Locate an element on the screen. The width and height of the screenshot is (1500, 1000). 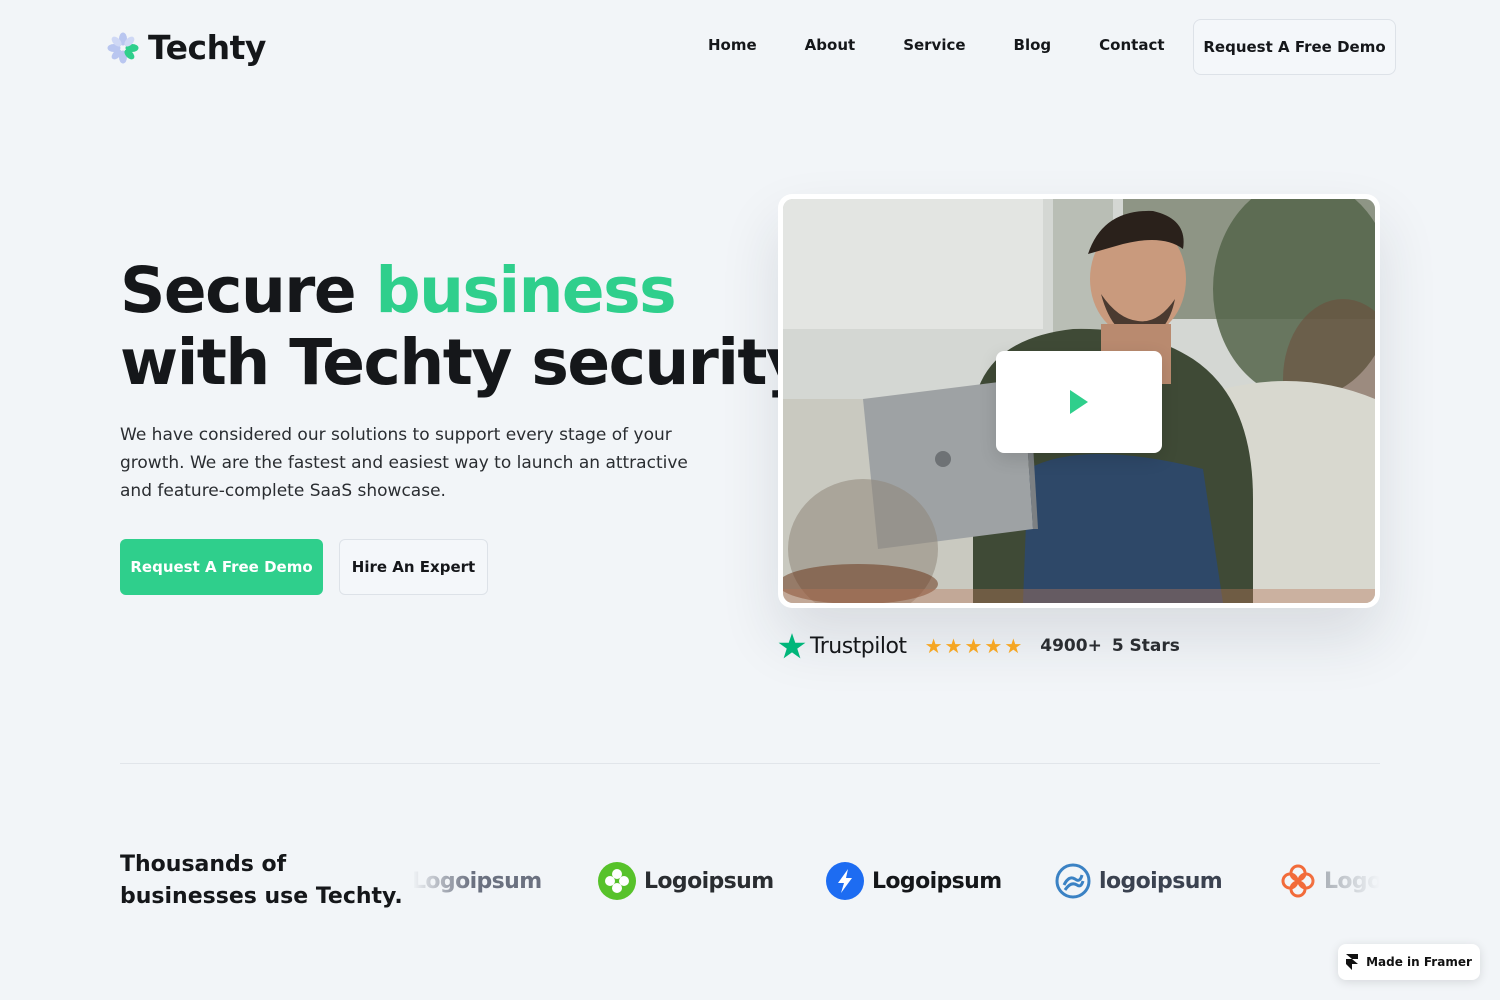
hero-title: Secure business with Techty security. is located at coordinates (472, 326).